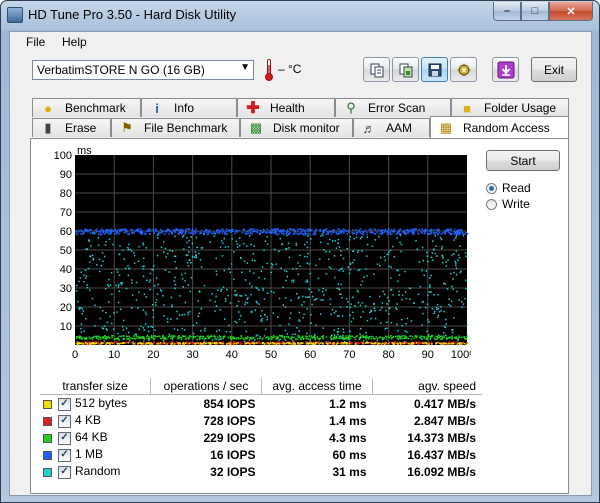  I want to click on copy-info-button, so click(376, 69).